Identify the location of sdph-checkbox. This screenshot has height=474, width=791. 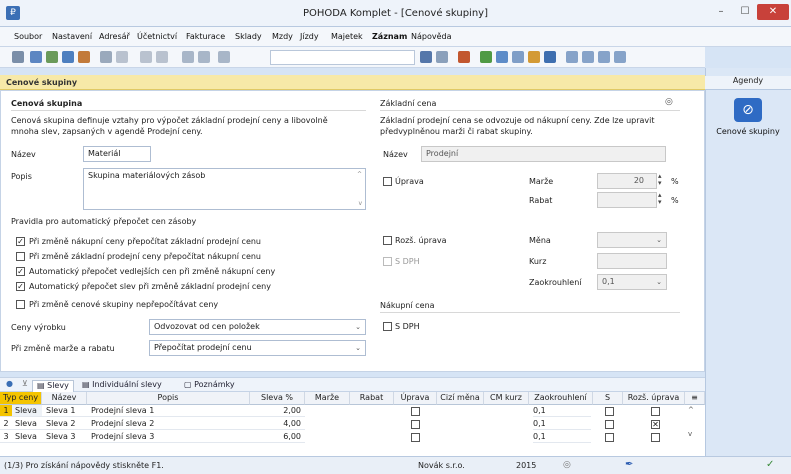
(387, 261).